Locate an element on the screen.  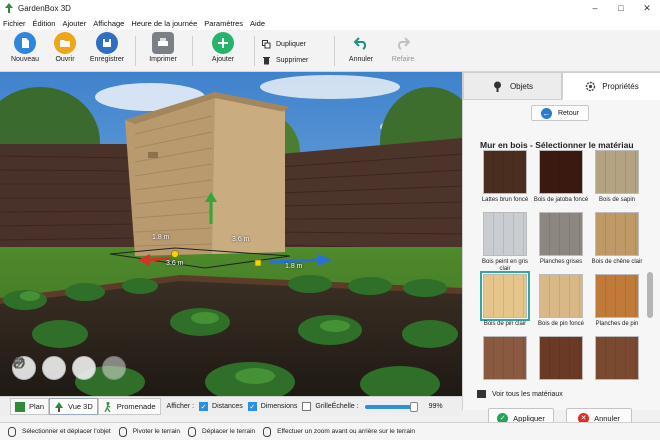
save-button: Enregistrer is located at coordinates (107, 51).